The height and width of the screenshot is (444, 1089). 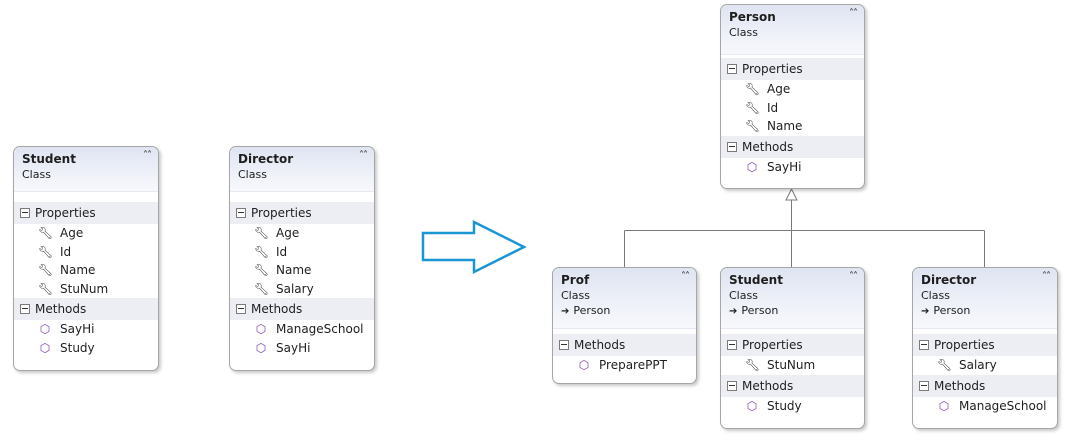 What do you see at coordinates (575, 280) in the screenshot?
I see `class-name: Prof` at bounding box center [575, 280].